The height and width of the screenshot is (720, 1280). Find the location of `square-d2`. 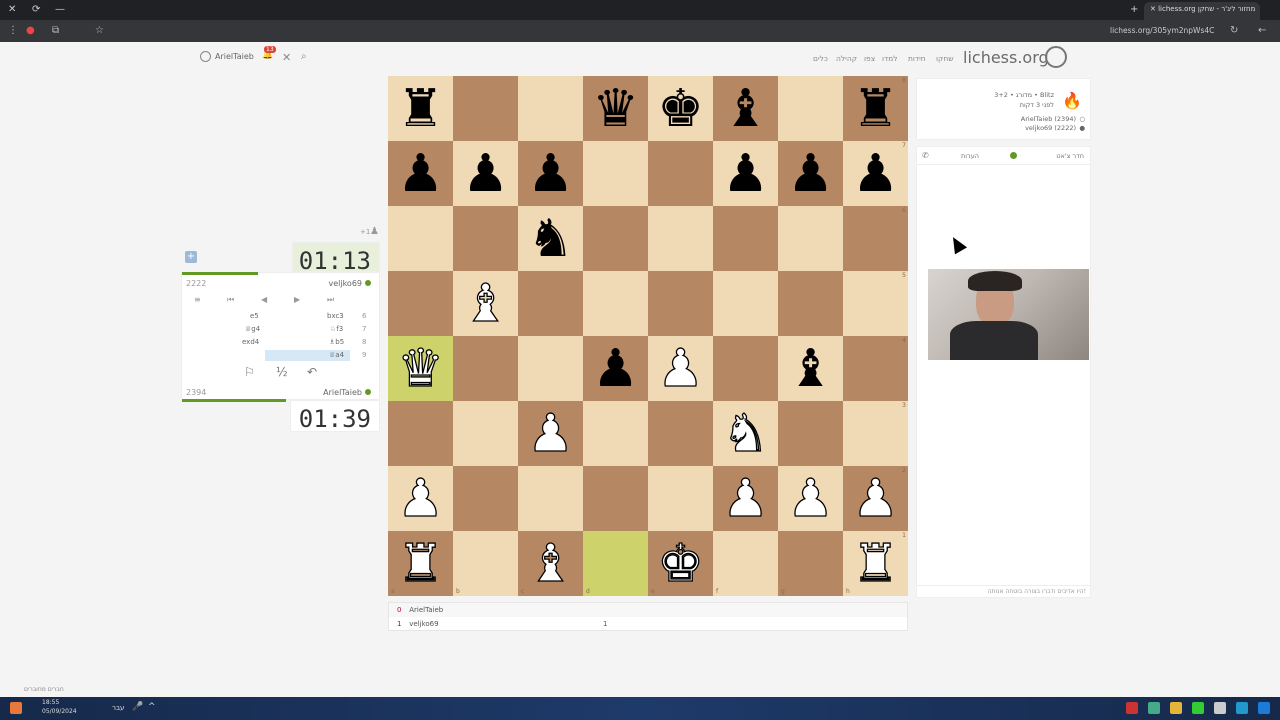

square-d2 is located at coordinates (615, 498).